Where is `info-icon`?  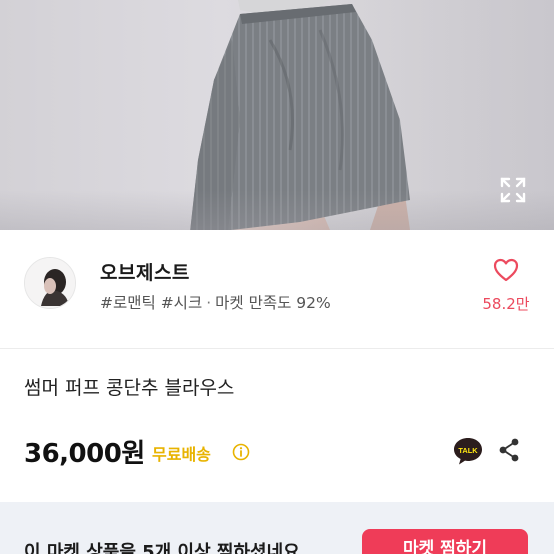
info-icon is located at coordinates (241, 452).